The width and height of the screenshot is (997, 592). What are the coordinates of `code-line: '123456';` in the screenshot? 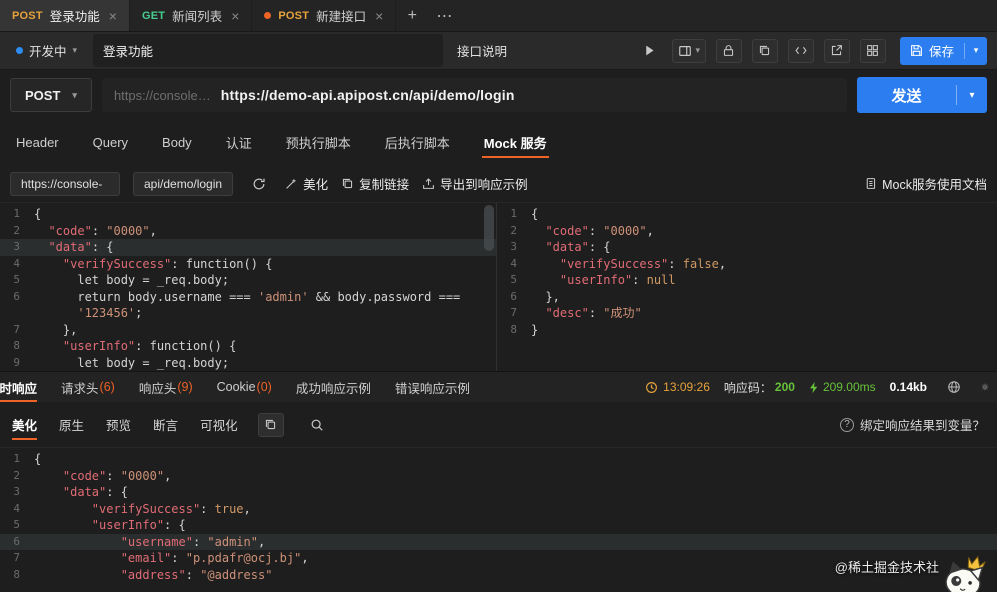 It's located at (248, 313).